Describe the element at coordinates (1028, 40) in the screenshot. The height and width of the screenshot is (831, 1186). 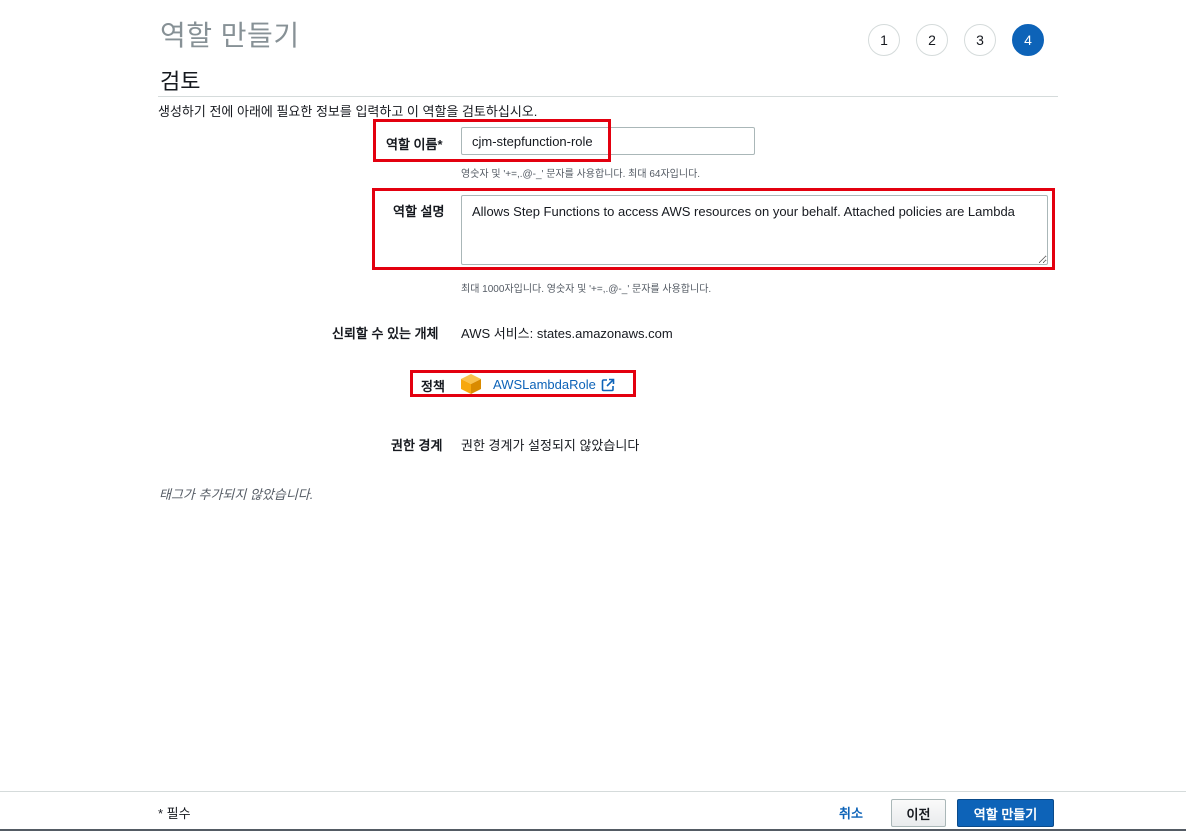
I see `step-4-current: 4` at that location.